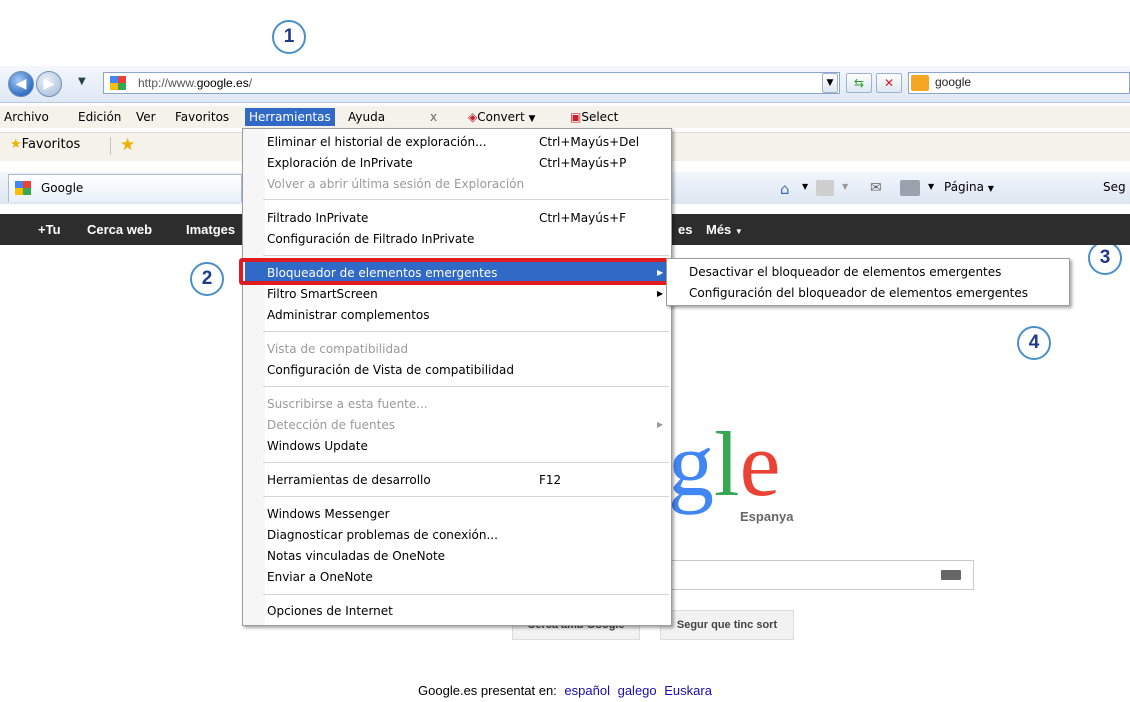 The width and height of the screenshot is (1130, 702). What do you see at coordinates (322, 294) in the screenshot?
I see `menu-item-smartscreen: Filtro SmartScreen` at bounding box center [322, 294].